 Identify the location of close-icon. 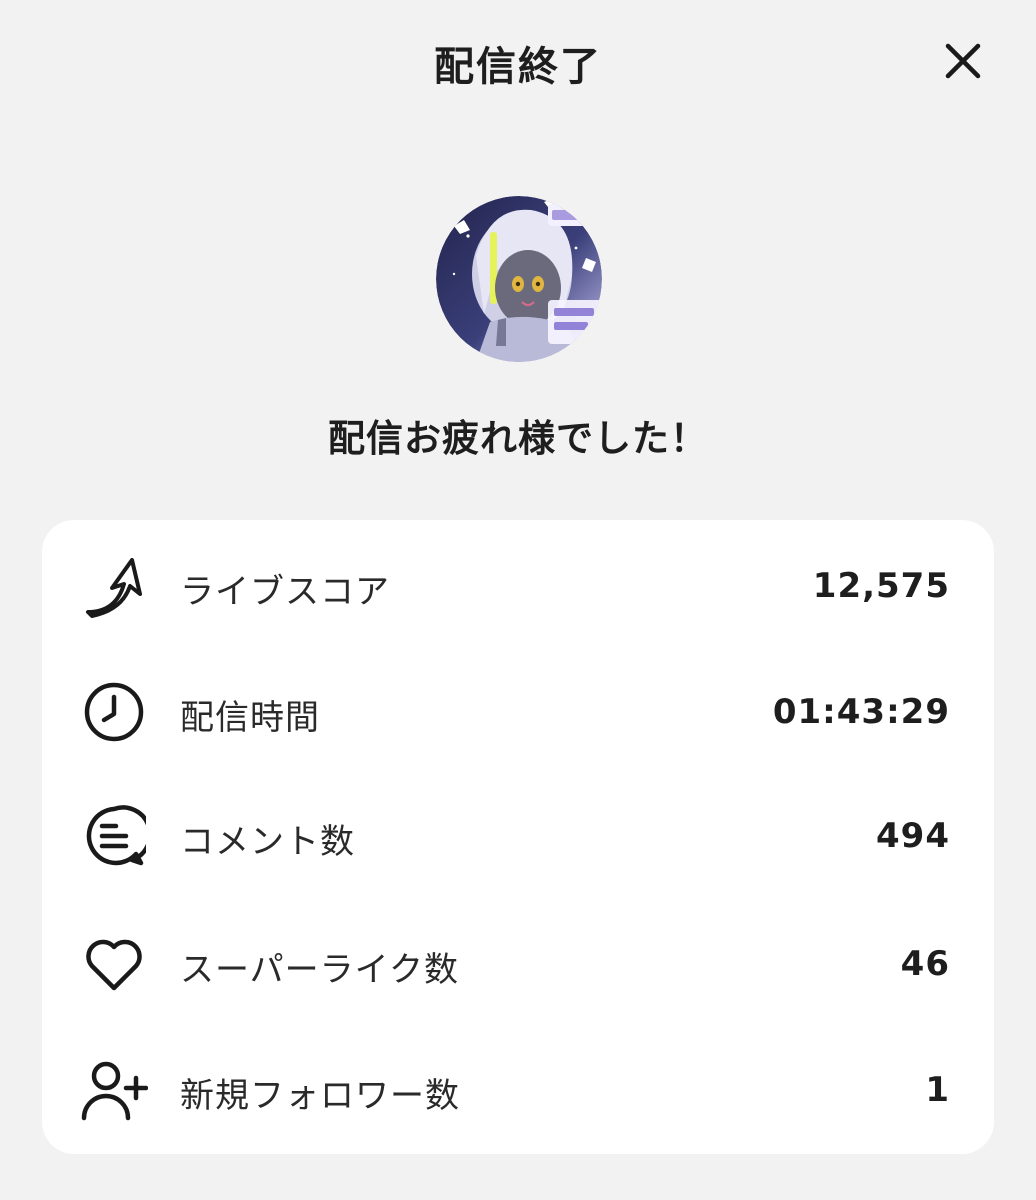
(963, 61).